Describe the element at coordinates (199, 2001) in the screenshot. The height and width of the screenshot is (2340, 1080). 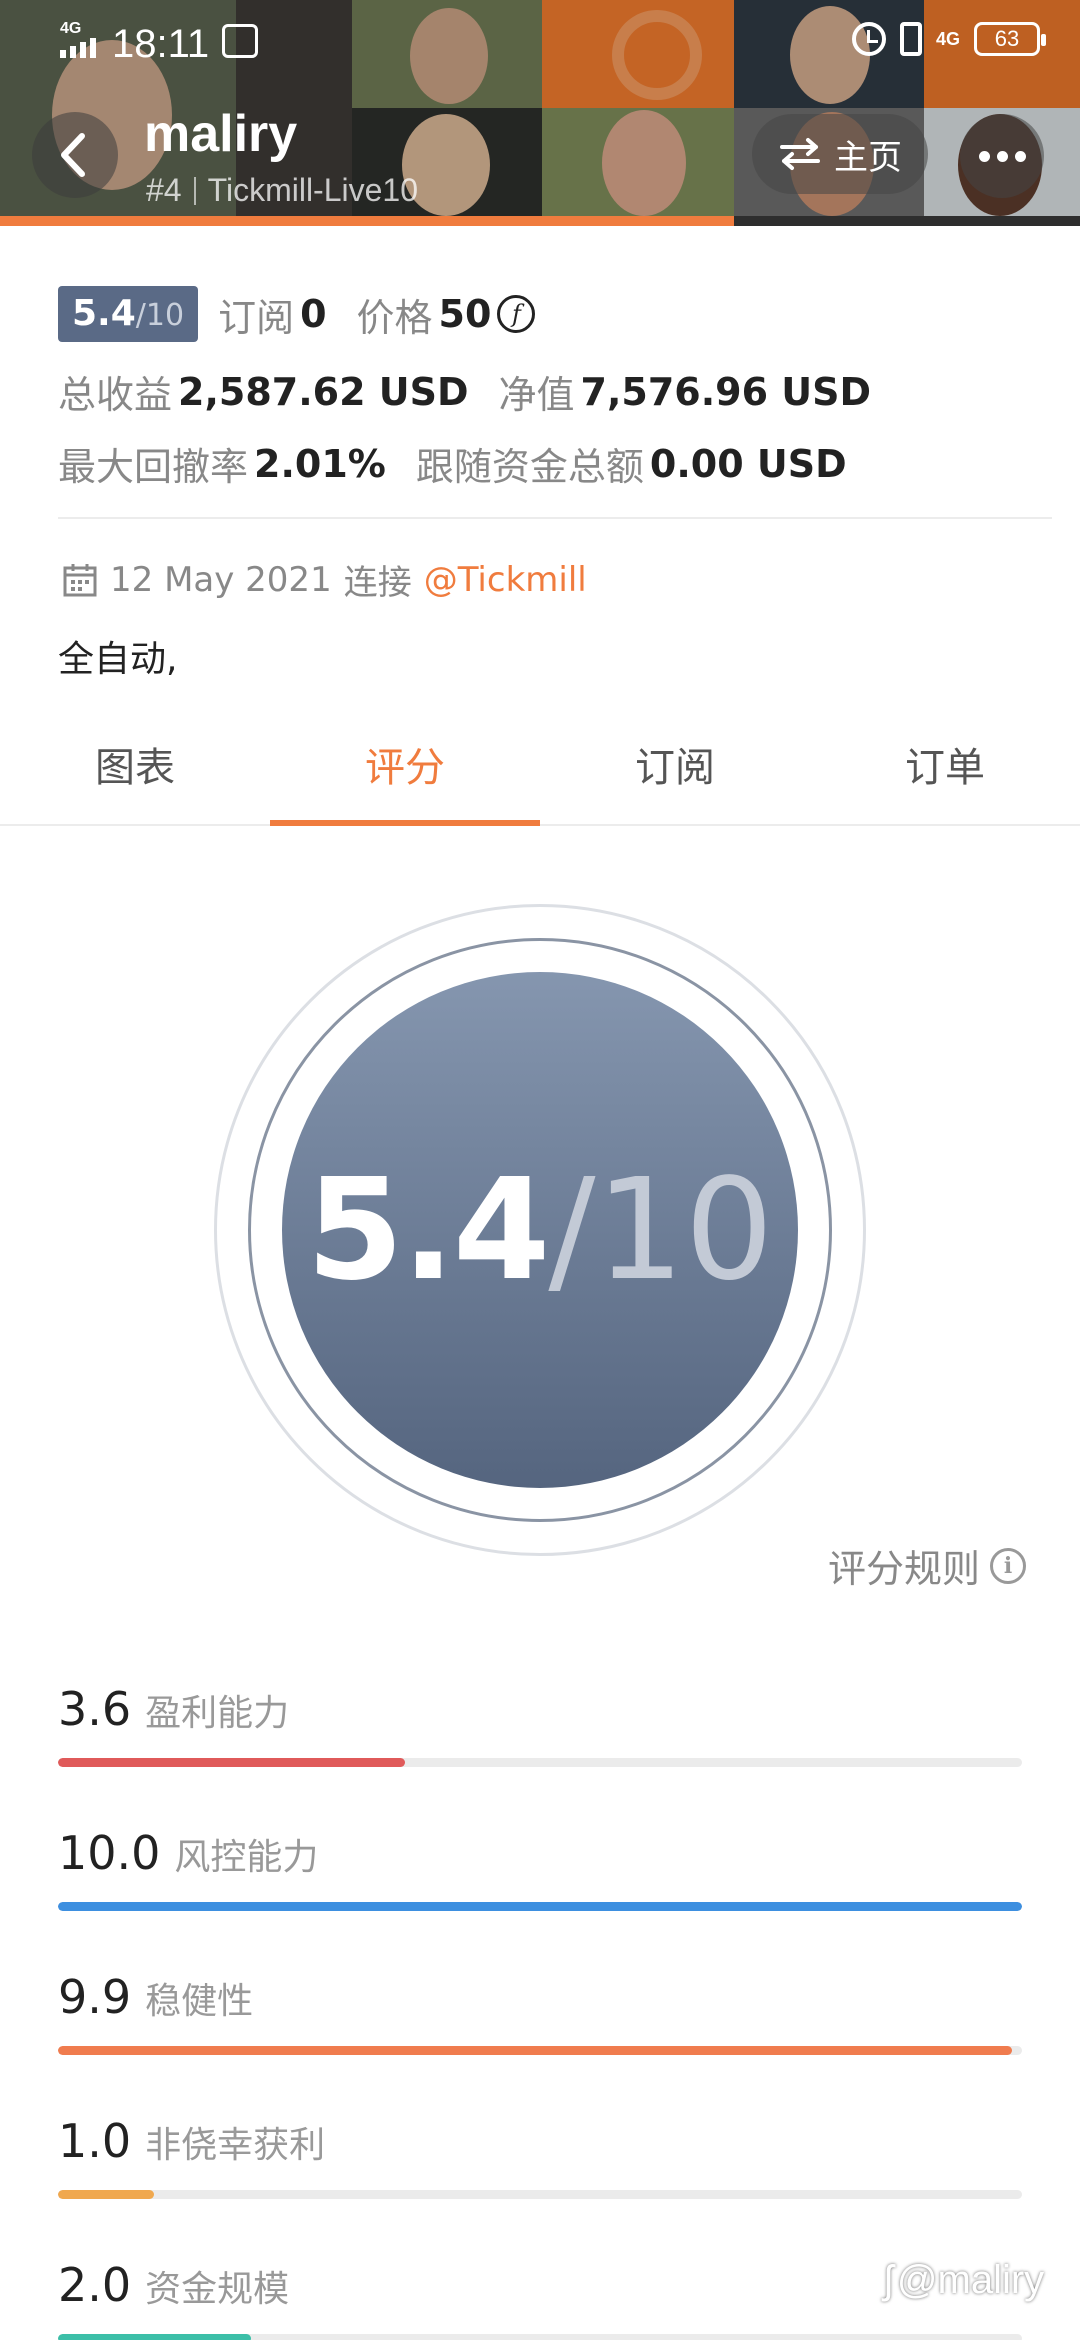
I see `metric-label: 稳健性` at that location.